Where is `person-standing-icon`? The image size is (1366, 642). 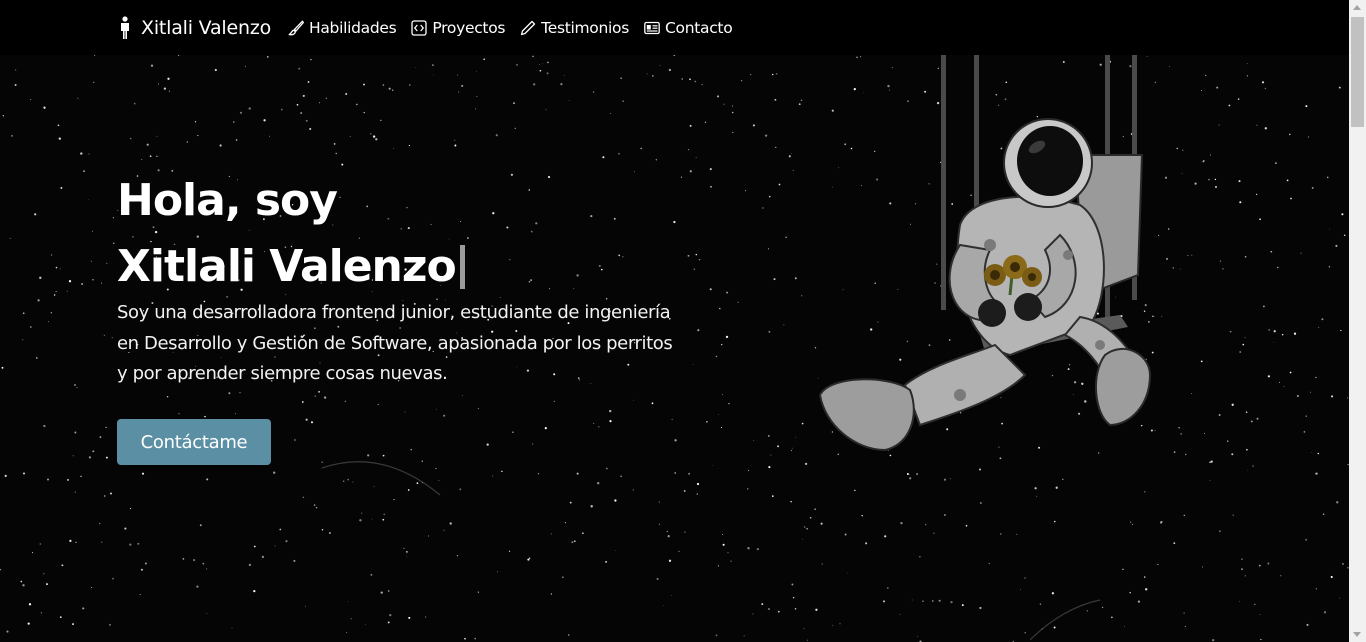
person-standing-icon is located at coordinates (125, 27).